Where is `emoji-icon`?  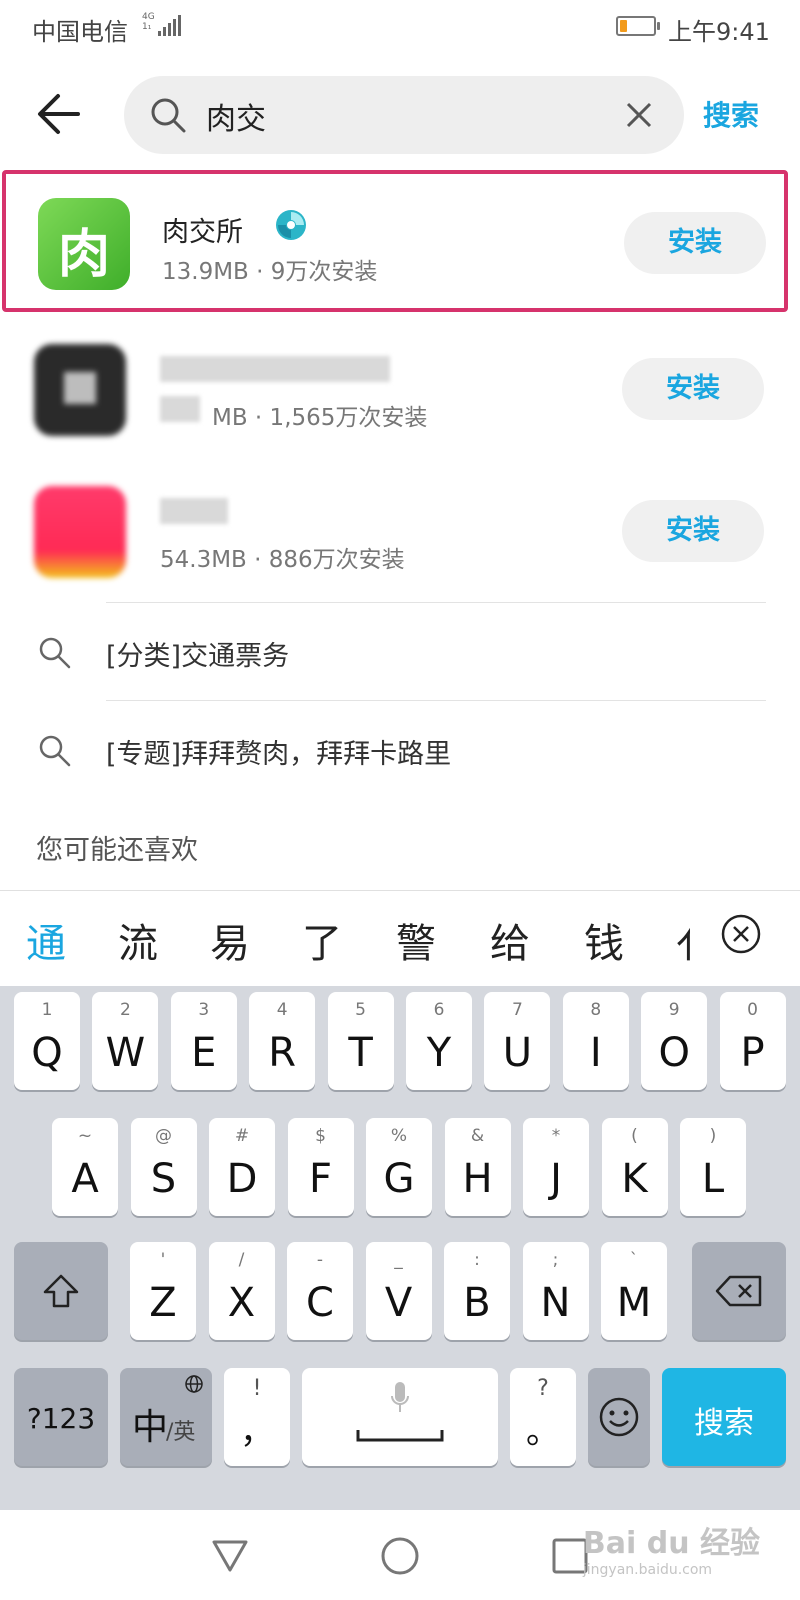 emoji-icon is located at coordinates (619, 1417).